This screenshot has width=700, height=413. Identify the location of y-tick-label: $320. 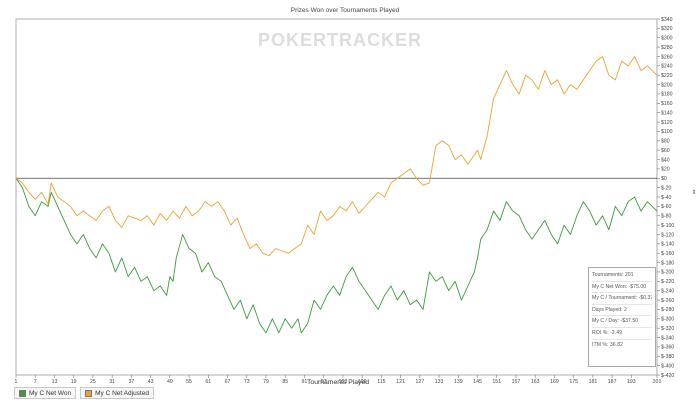
(667, 29).